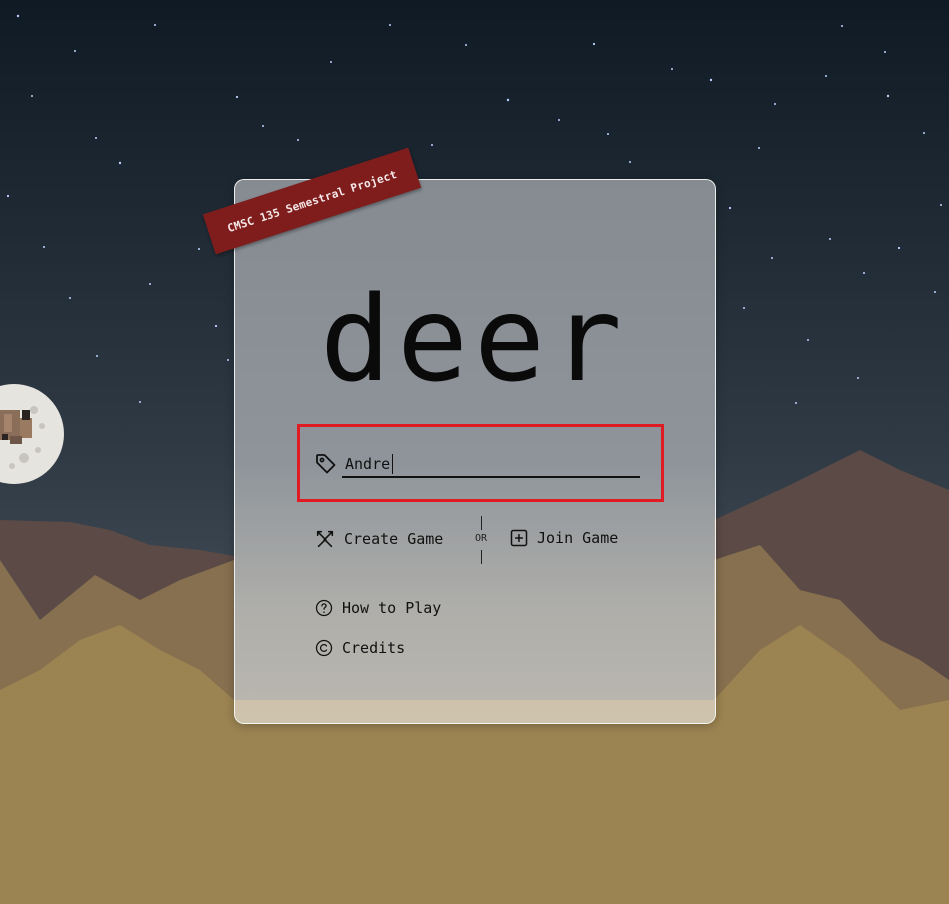 This screenshot has width=949, height=904. I want to click on player-name-input, so click(491, 465).